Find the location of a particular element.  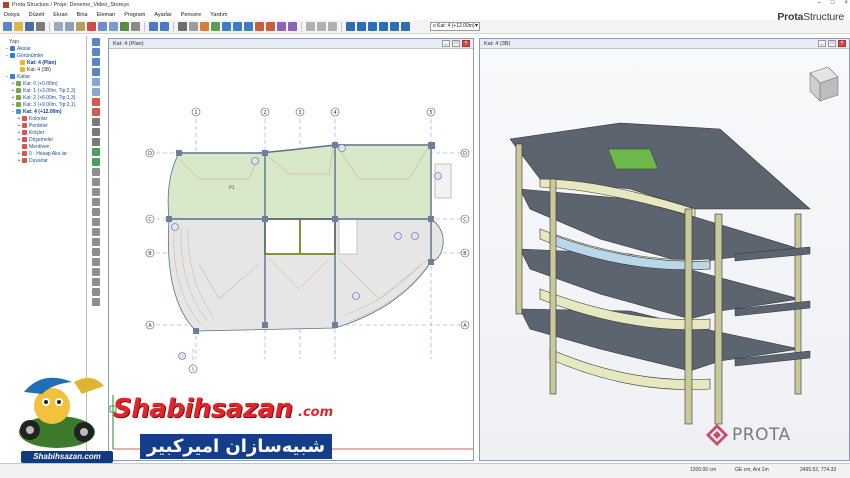

plan-maximize-icon: □ is located at coordinates (456, 43).